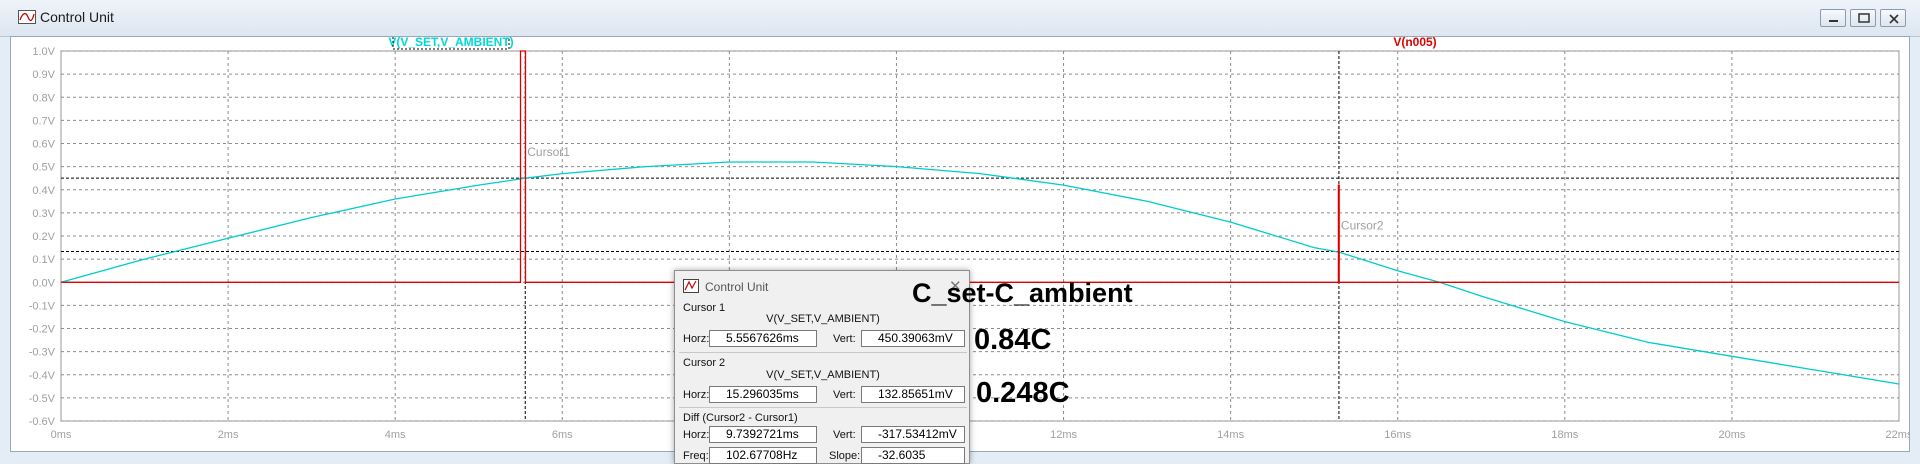  Describe the element at coordinates (1897, 435) in the screenshot. I see `x-tick-label: 22ms` at that location.